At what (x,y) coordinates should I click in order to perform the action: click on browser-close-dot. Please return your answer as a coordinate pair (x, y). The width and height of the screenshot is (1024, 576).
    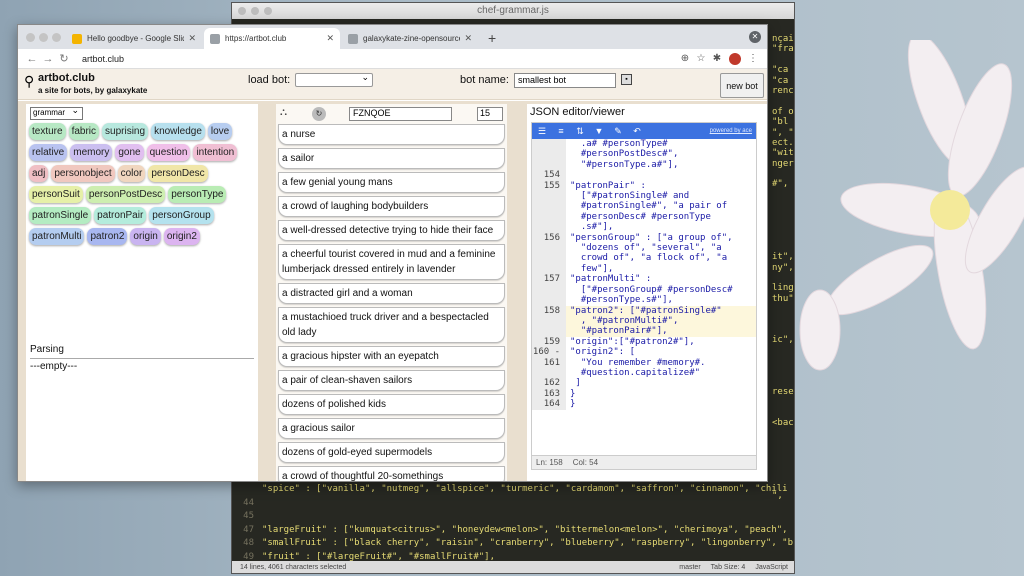
    Looking at the image, I should click on (30, 37).